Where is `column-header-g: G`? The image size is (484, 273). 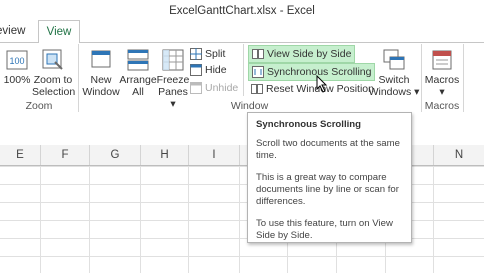 column-header-g: G is located at coordinates (115, 155).